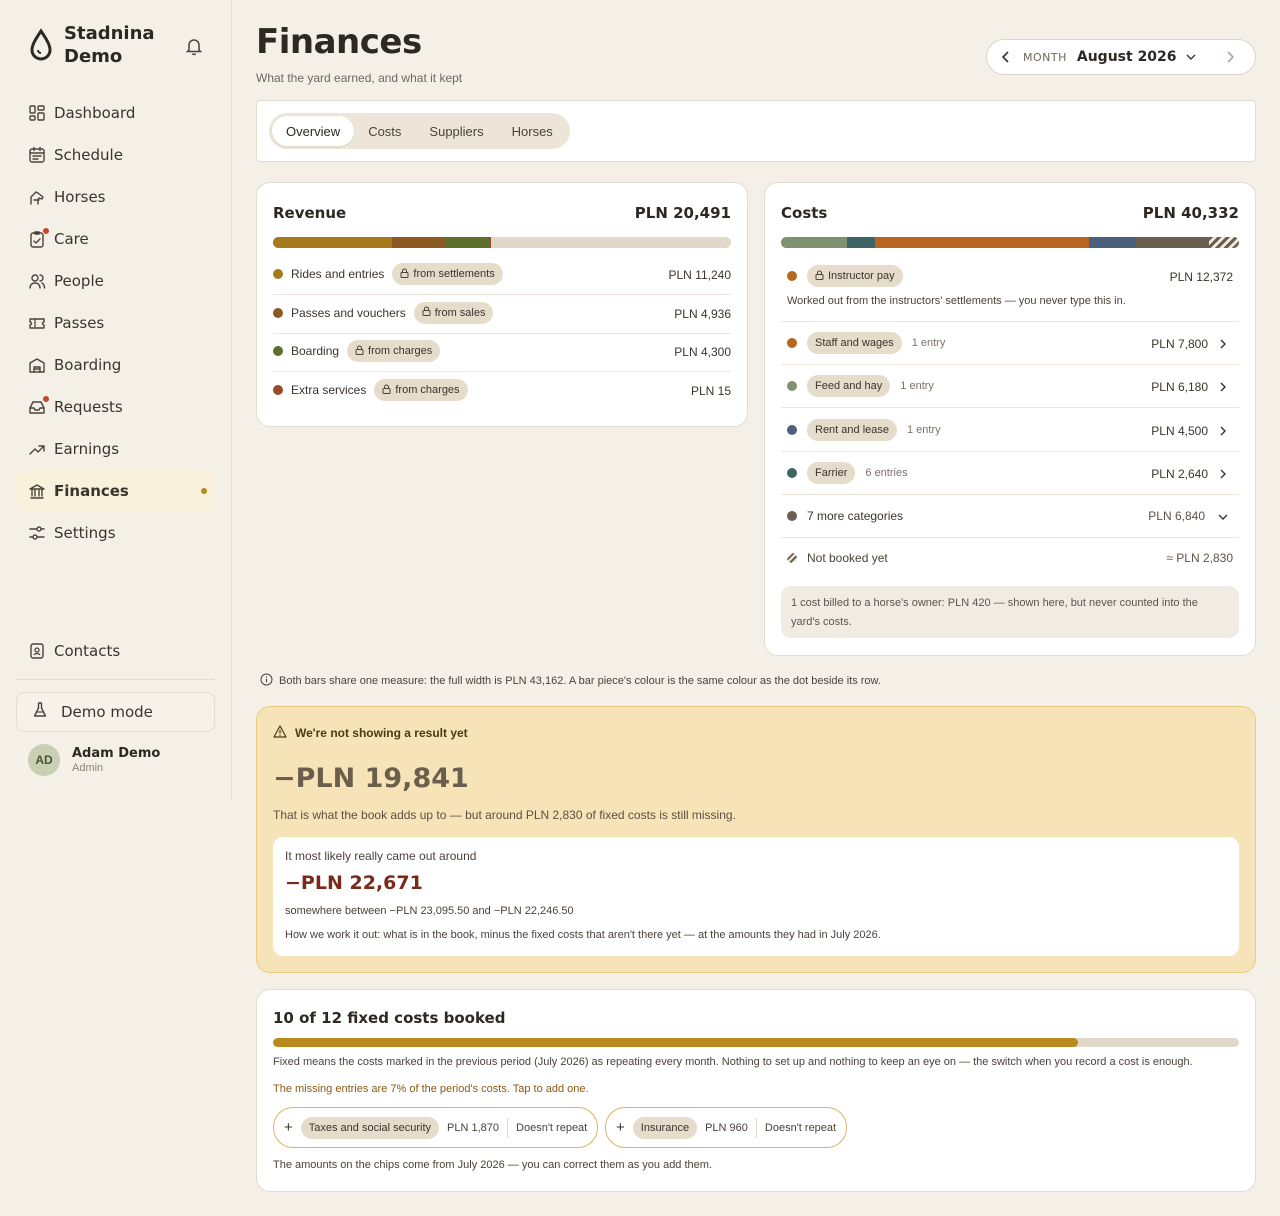 The image size is (1280, 1216). I want to click on revenue-row: Rides and entries from settlements, so click(388, 274).